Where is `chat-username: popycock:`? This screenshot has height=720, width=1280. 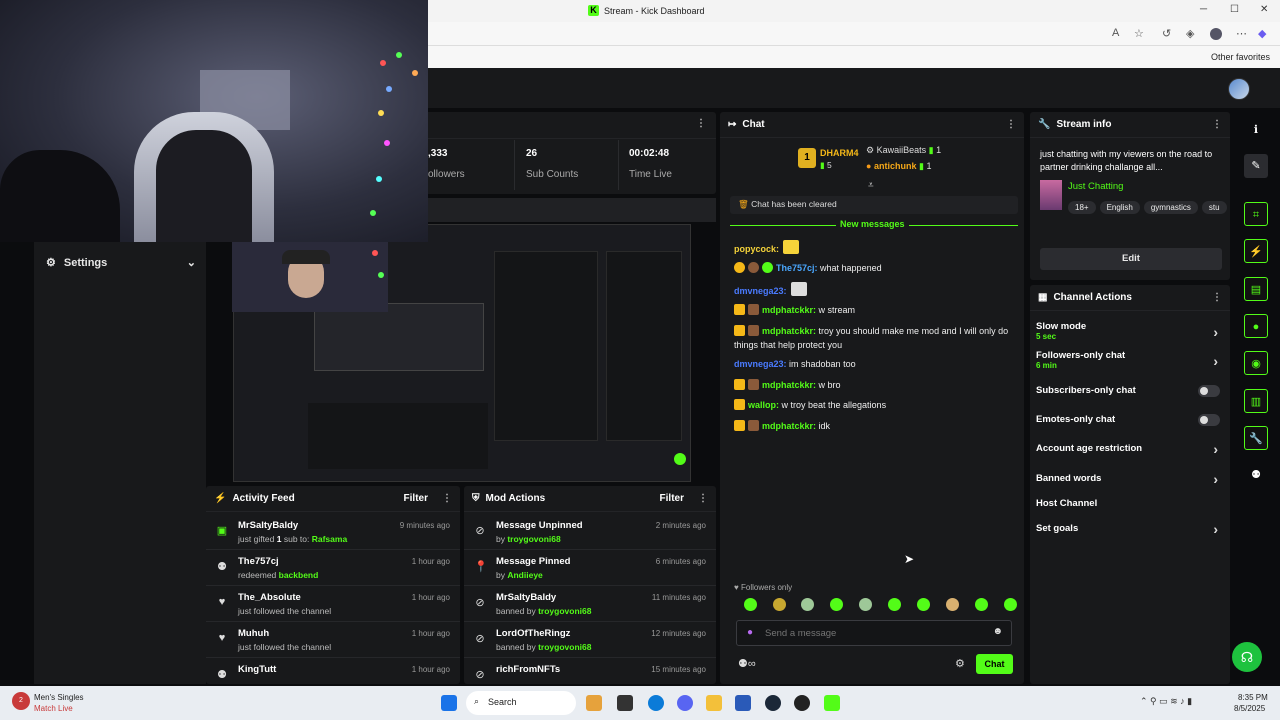
chat-username: popycock: is located at coordinates (756, 249).